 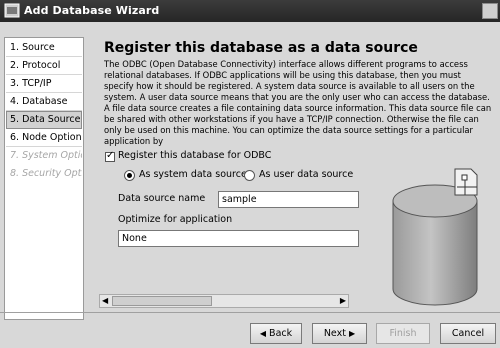 I want to click on register-odbc-checkbox: ✓, so click(x=110, y=156).